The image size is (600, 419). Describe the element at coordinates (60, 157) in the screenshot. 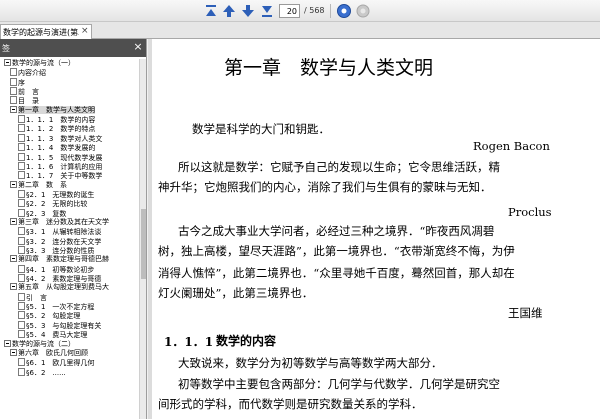

I see `bookmark-item: 1．1．5 现代数学发展` at that location.